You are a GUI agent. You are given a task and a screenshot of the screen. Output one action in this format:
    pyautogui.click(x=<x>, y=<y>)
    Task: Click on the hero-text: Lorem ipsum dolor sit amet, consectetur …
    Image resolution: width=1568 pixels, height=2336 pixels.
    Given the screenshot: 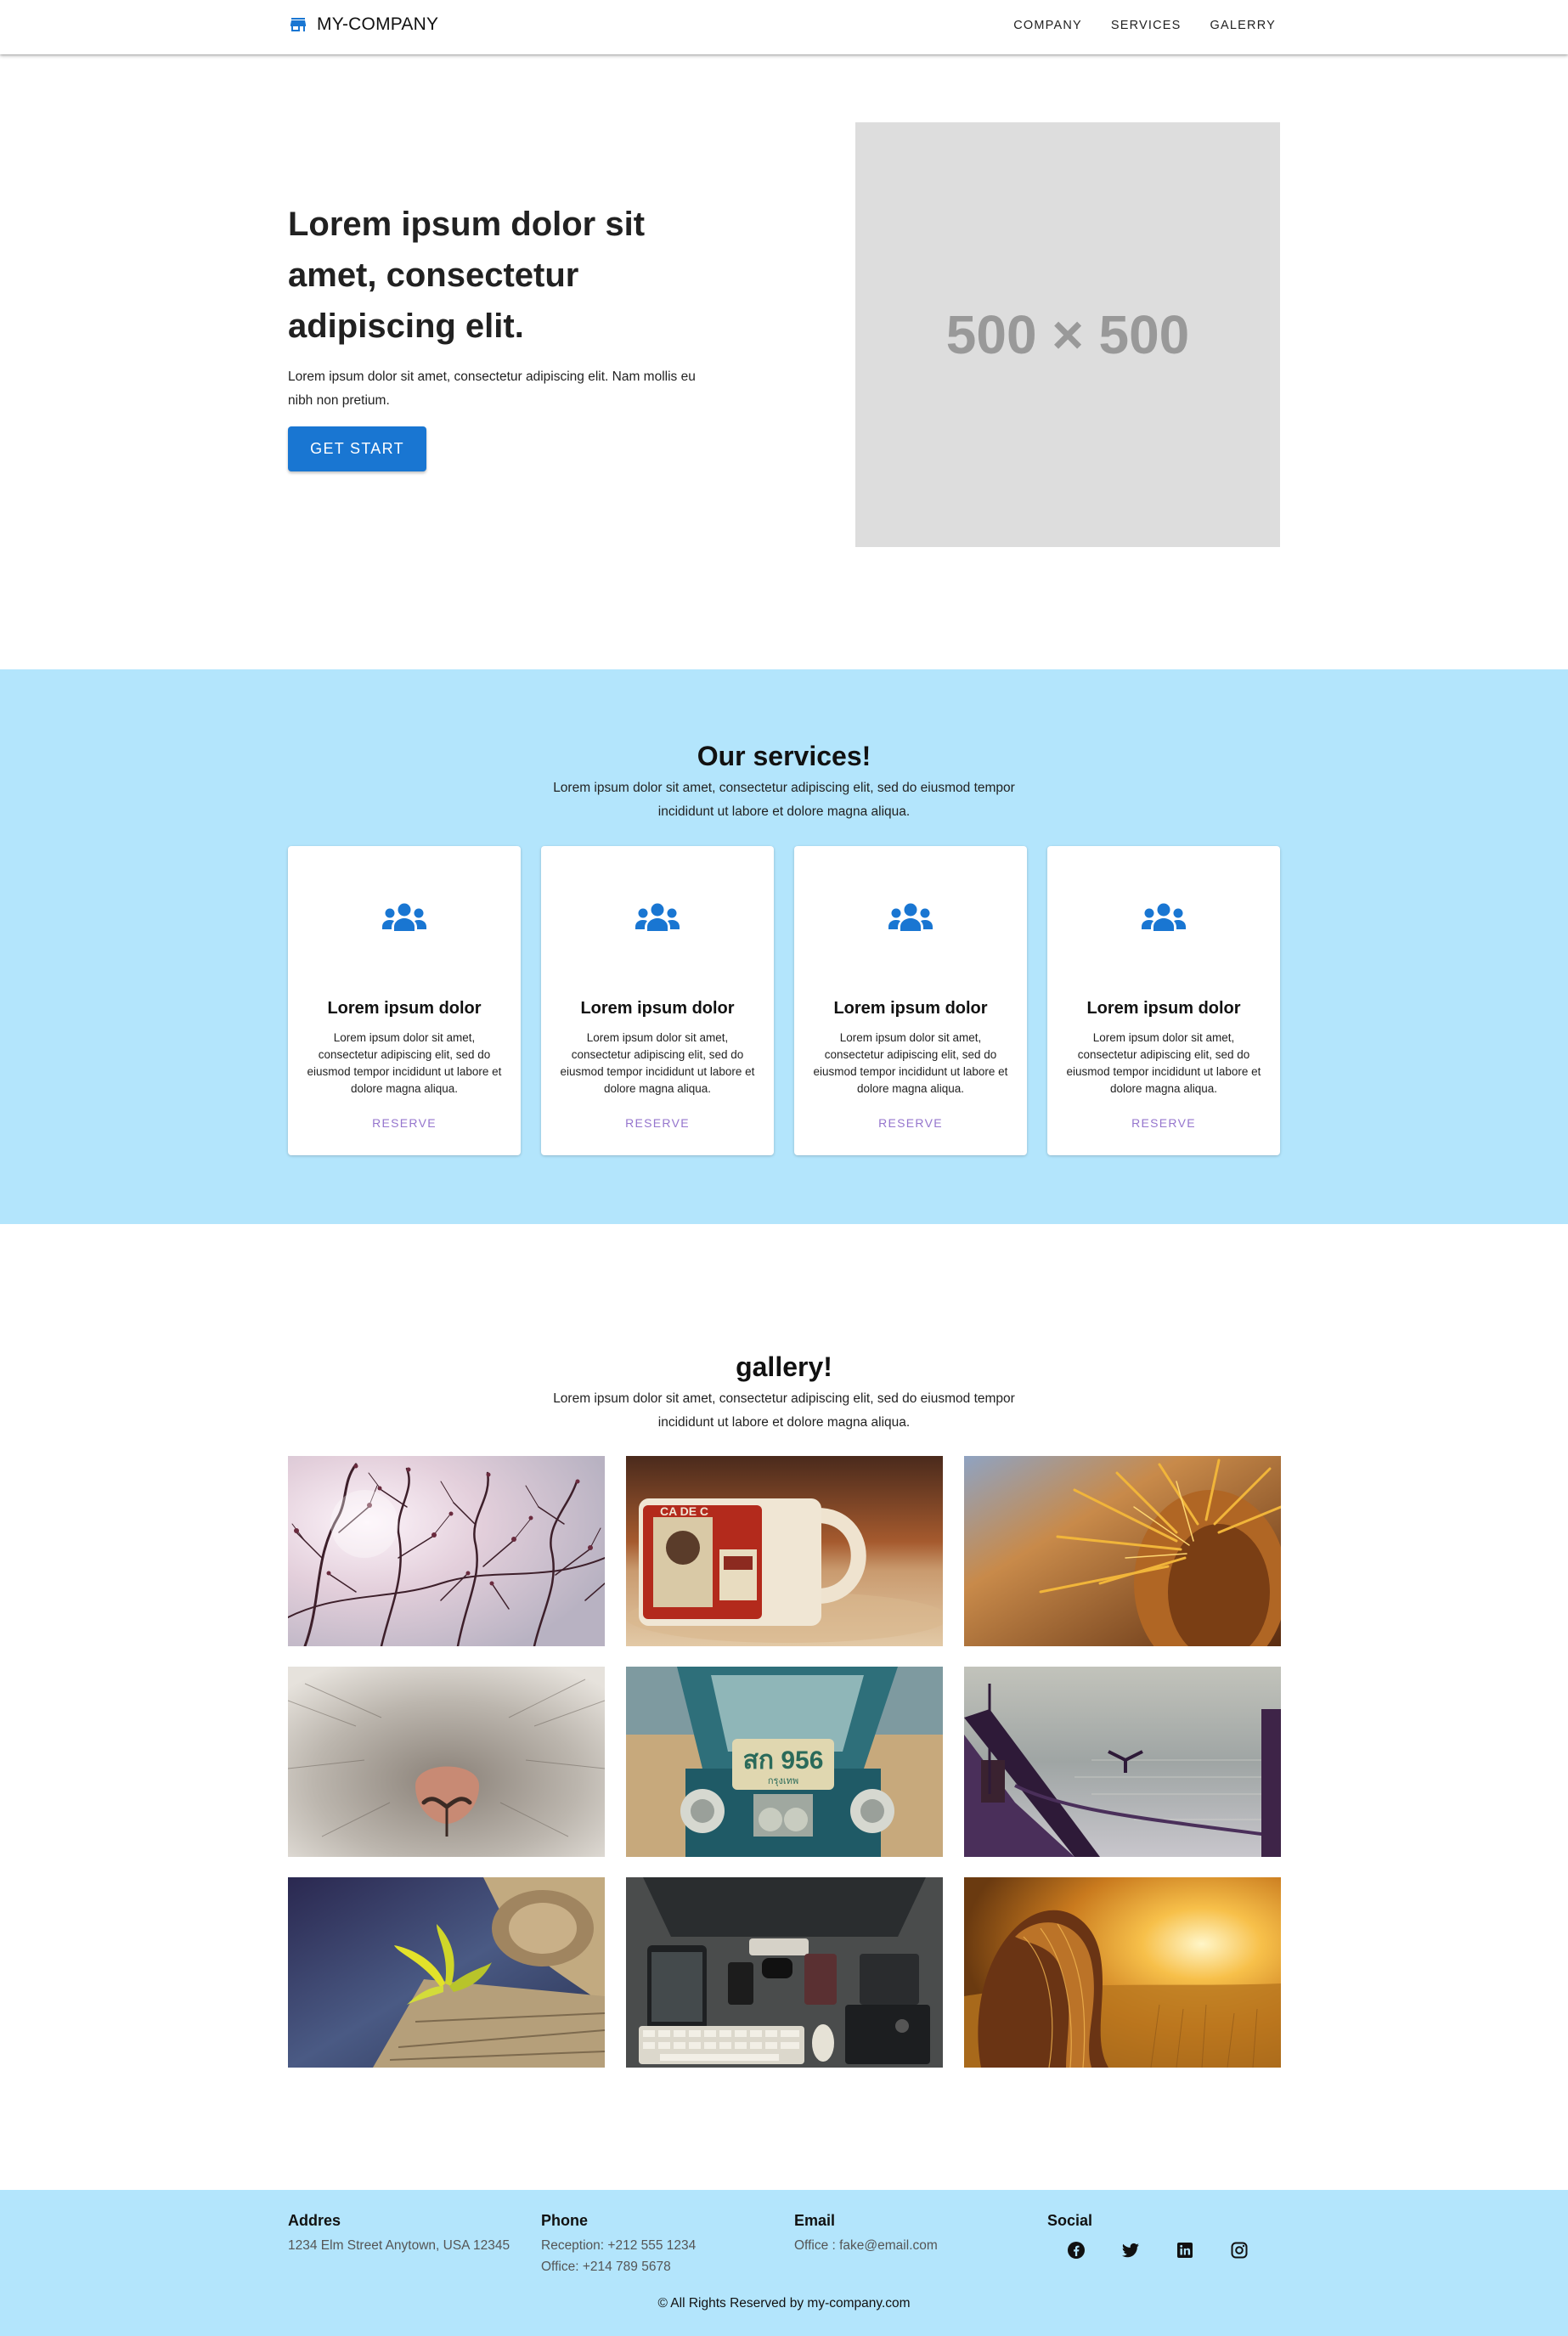 What is the action you would take?
    pyautogui.click(x=492, y=389)
    